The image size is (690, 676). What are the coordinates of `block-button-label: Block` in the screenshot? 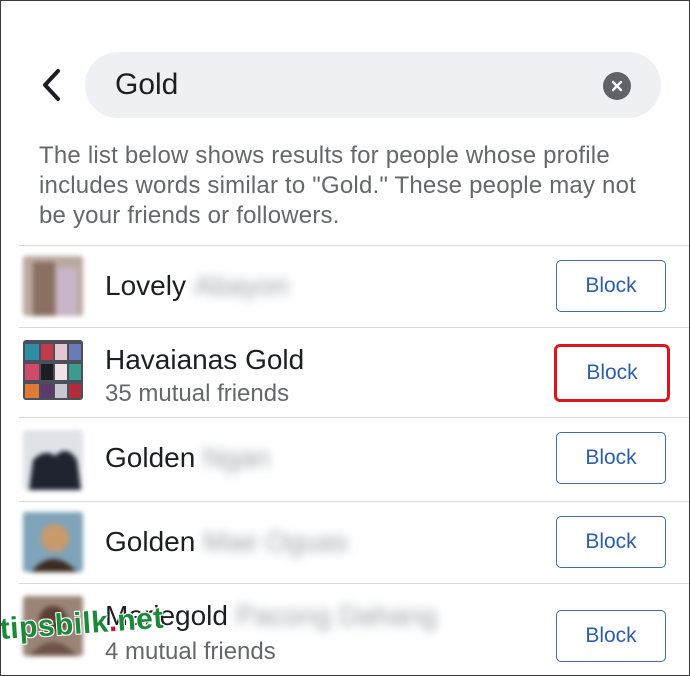 It's located at (612, 372).